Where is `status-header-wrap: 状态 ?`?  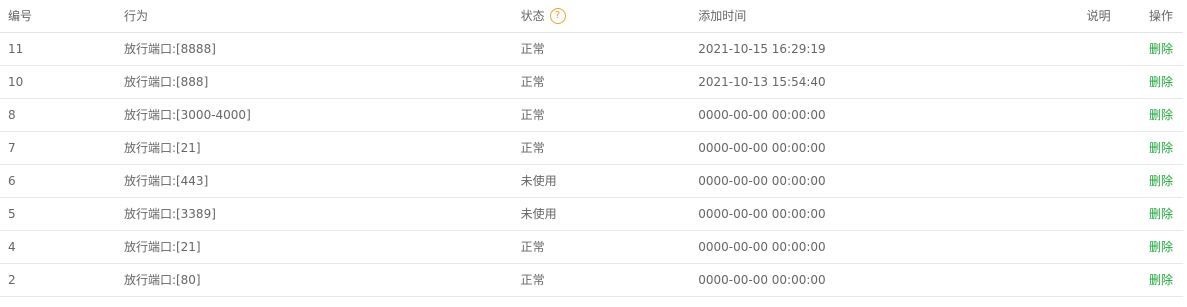 status-header-wrap: 状态 ? is located at coordinates (543, 15).